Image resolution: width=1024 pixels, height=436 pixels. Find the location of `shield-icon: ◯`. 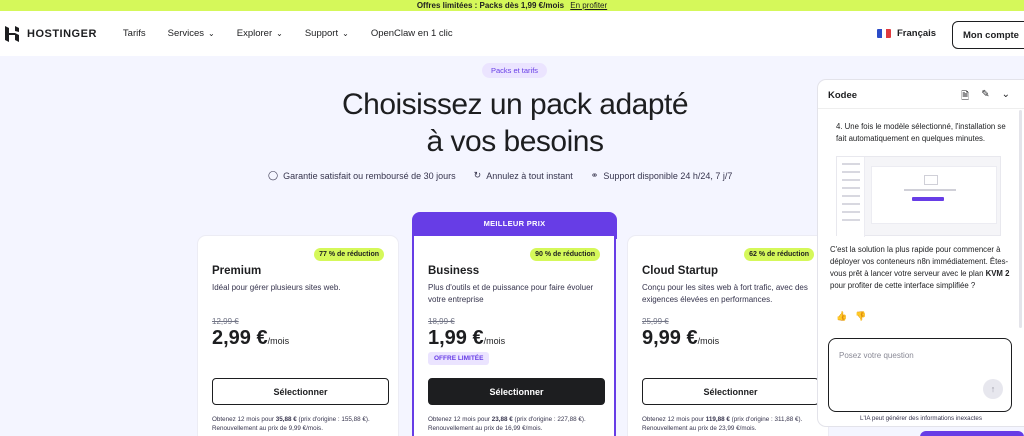

shield-icon: ◯ is located at coordinates (273, 175).